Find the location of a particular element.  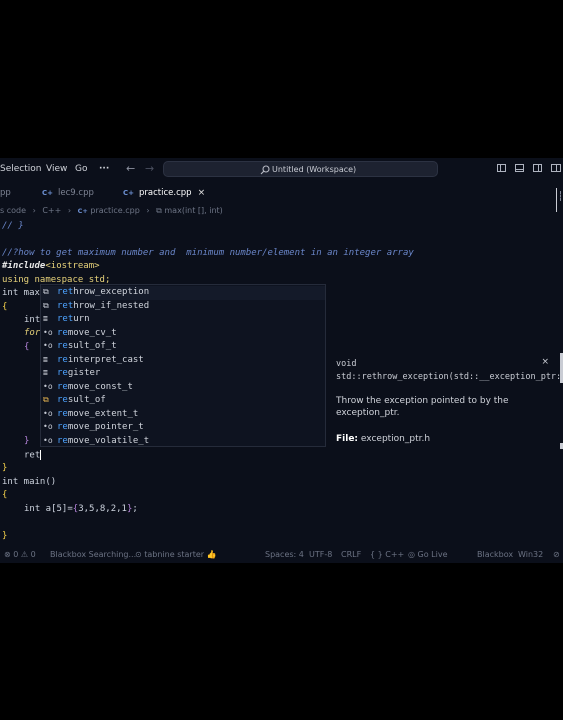

tabnine-status: ⊙ tabnine starter 👍 is located at coordinates (176, 554).